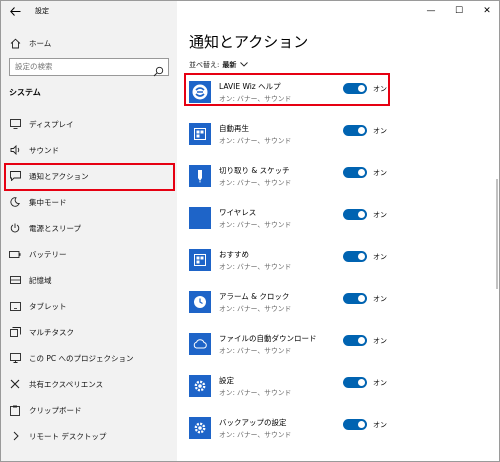  Describe the element at coordinates (253, 422) in the screenshot. I see `app-name: バックアップの設定` at that location.